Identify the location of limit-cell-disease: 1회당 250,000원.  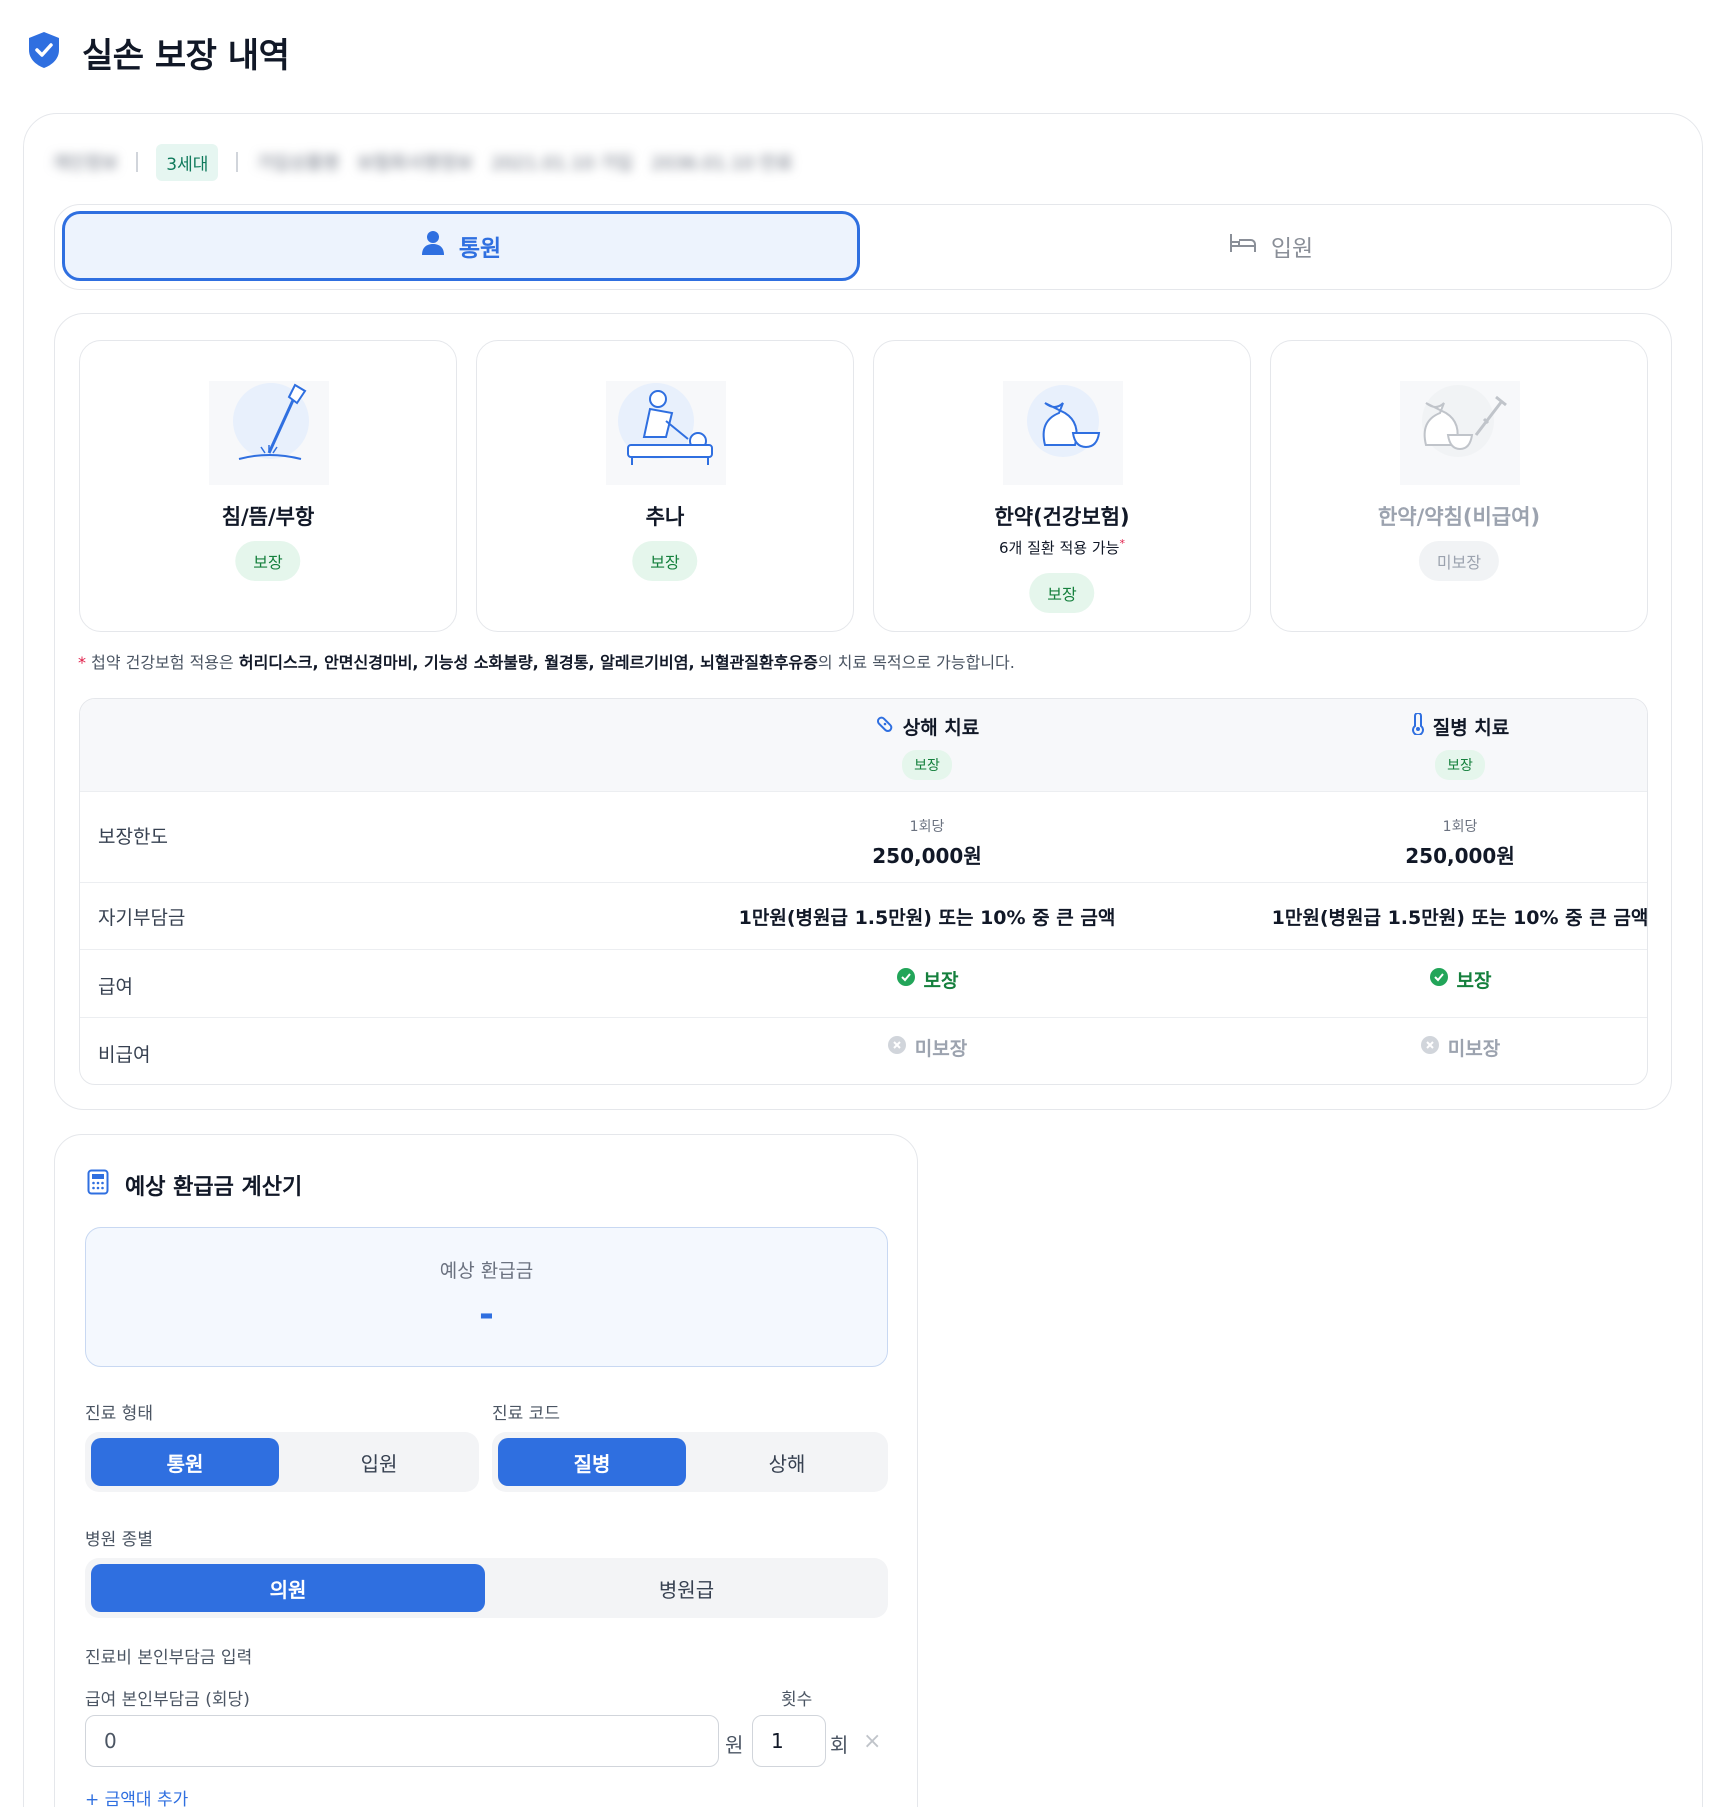
(1460, 843).